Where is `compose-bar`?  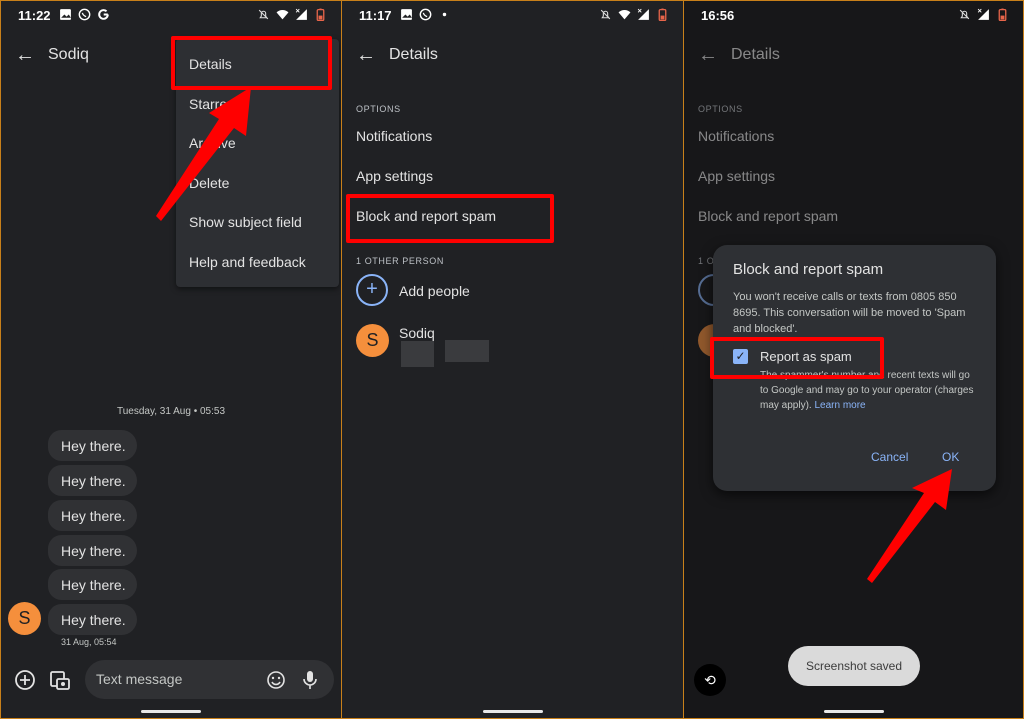
compose-bar is located at coordinates (171, 680).